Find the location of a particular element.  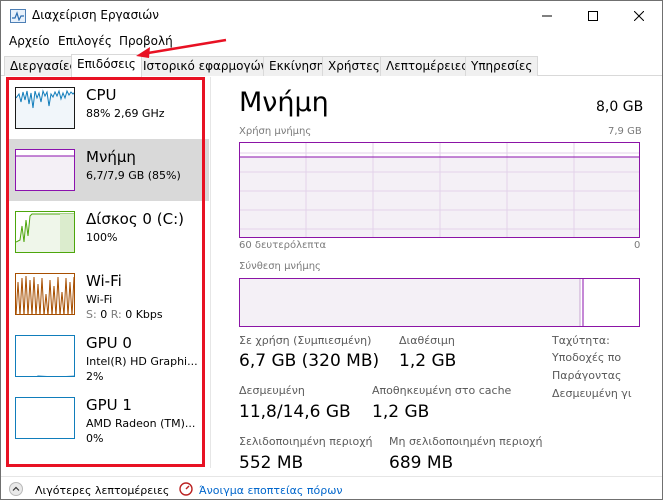

tab-performance: Επιδόσεις is located at coordinates (106, 65).